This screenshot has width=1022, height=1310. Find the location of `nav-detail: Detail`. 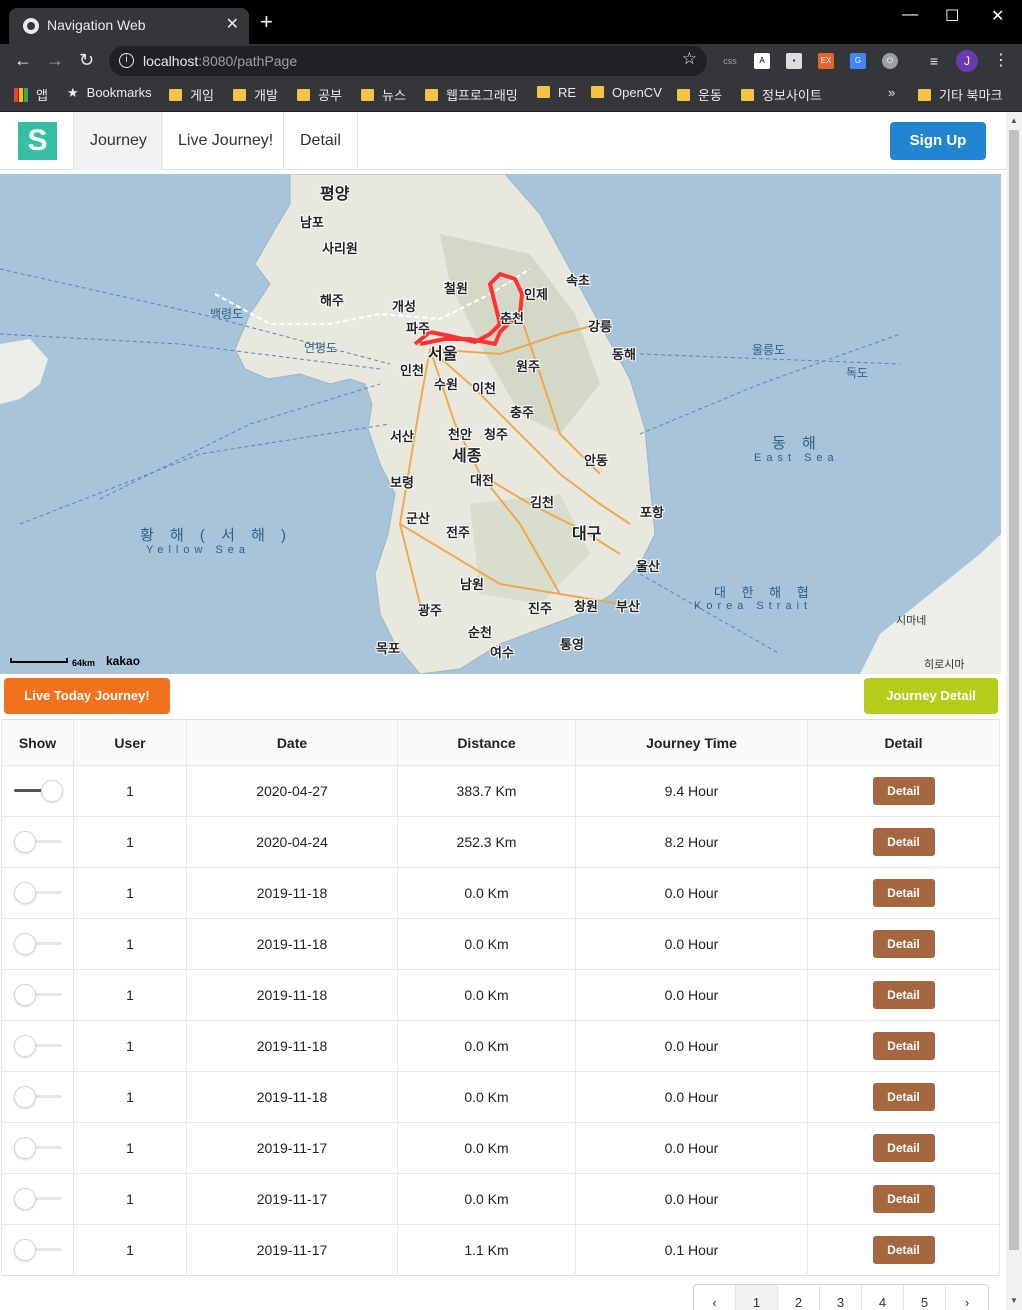

nav-detail: Detail is located at coordinates (320, 141).